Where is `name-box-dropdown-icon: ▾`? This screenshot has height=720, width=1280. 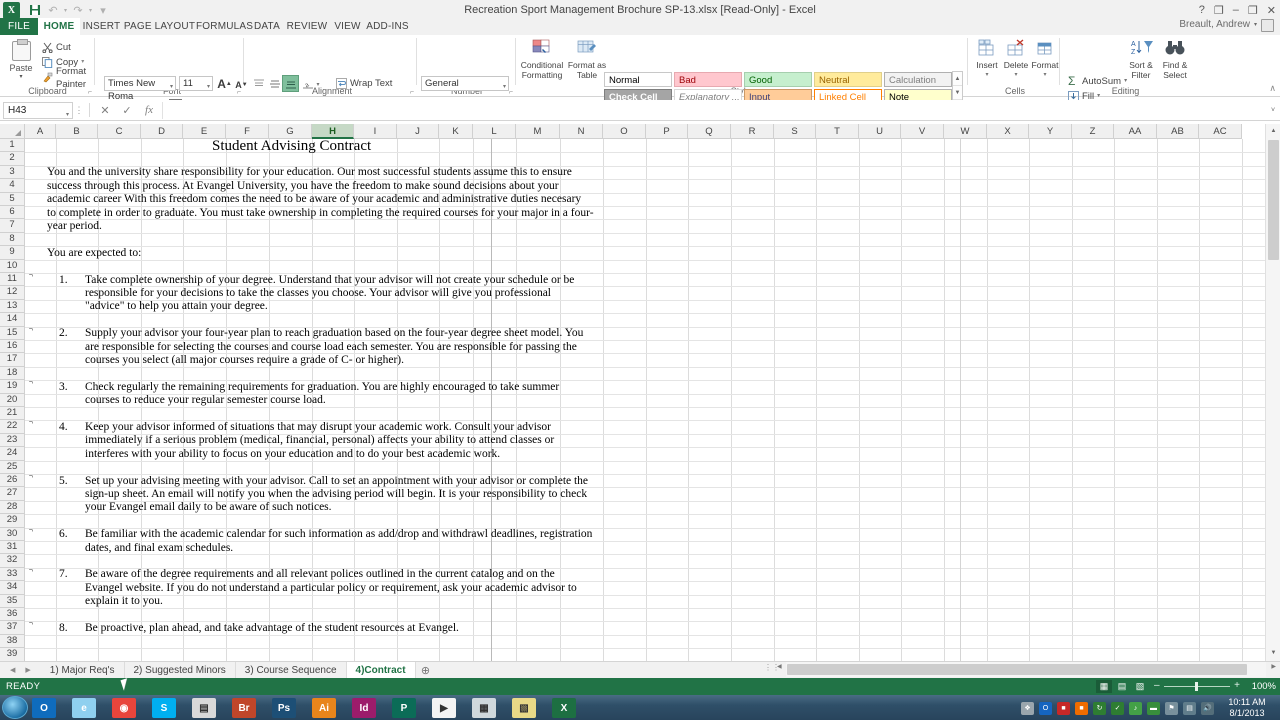 name-box-dropdown-icon: ▾ is located at coordinates (67, 115).